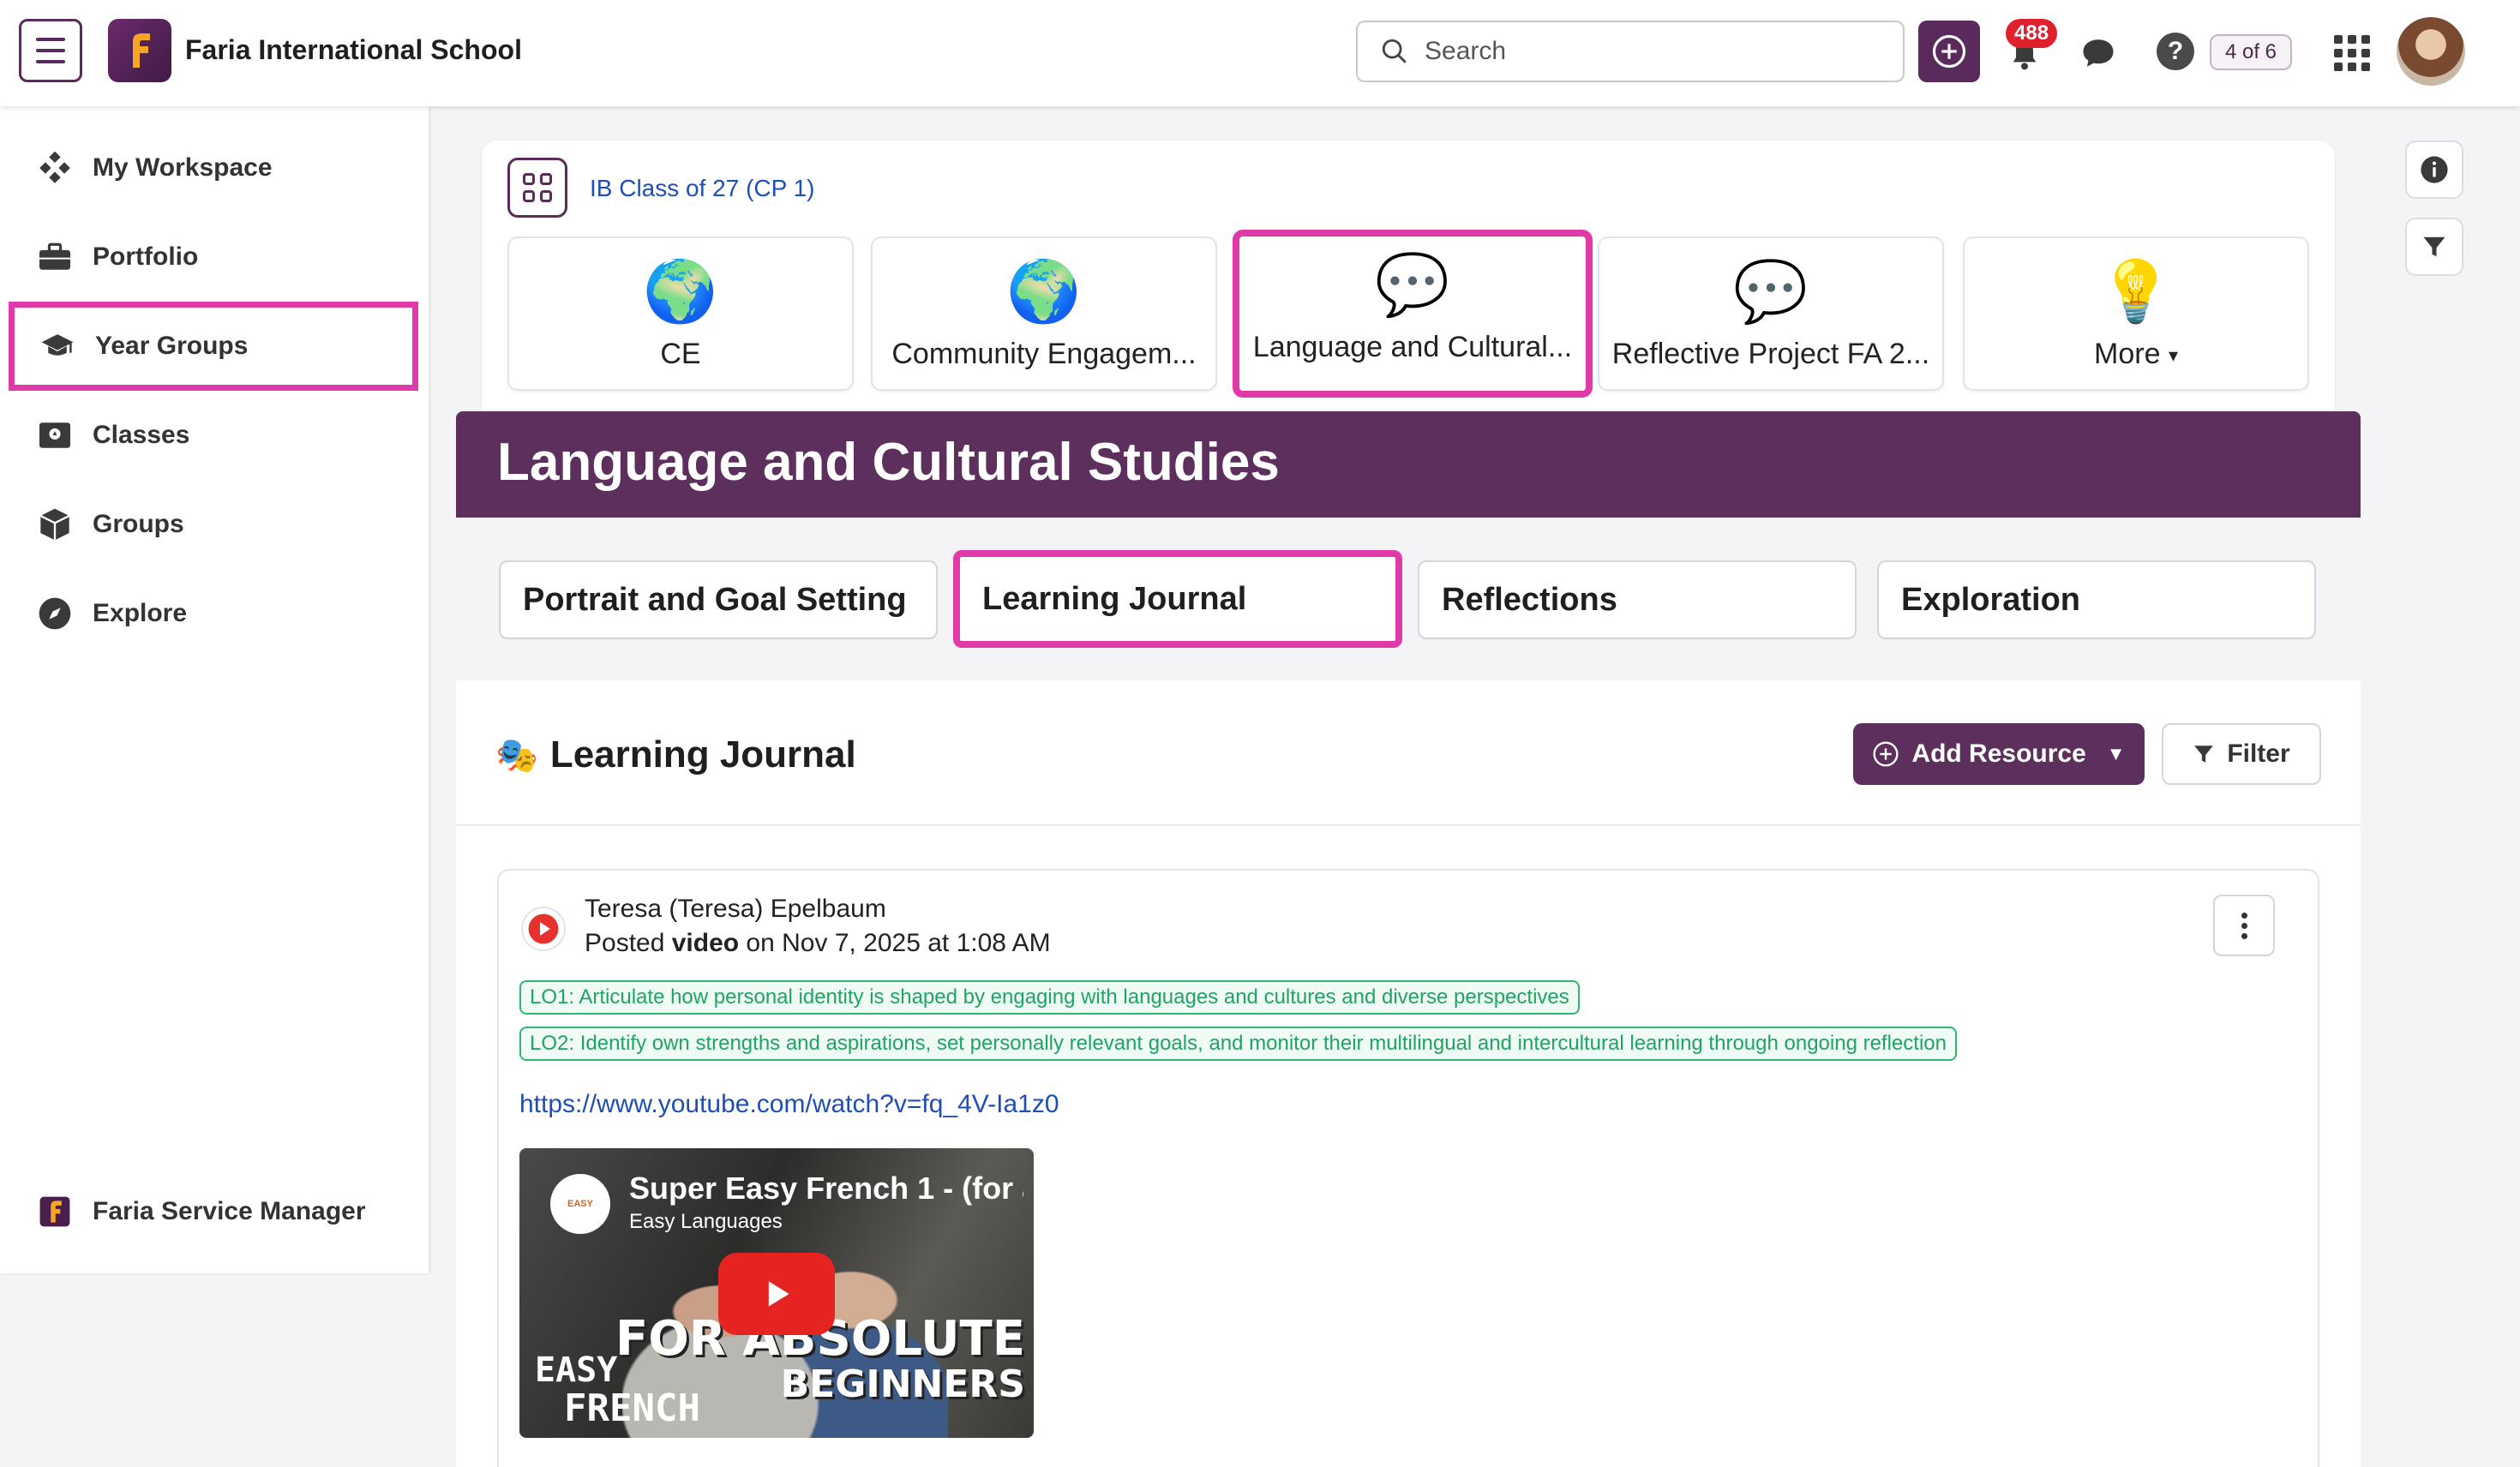 The image size is (2520, 1467). I want to click on compass-icon, so click(55, 613).